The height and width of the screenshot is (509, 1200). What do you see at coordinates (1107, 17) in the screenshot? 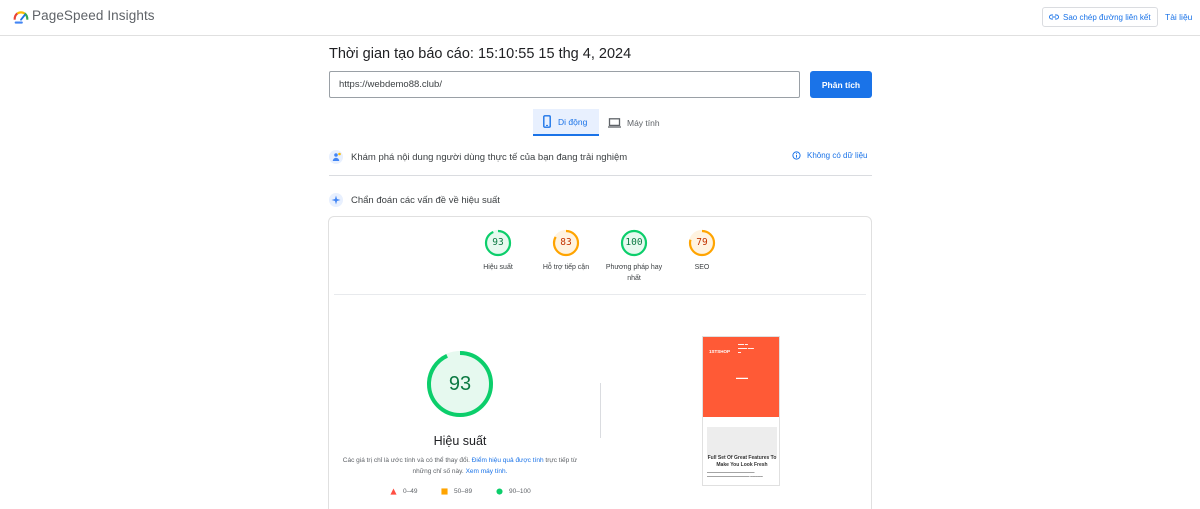
I see `copy-link-label: Sao chép đường liên kết` at bounding box center [1107, 17].